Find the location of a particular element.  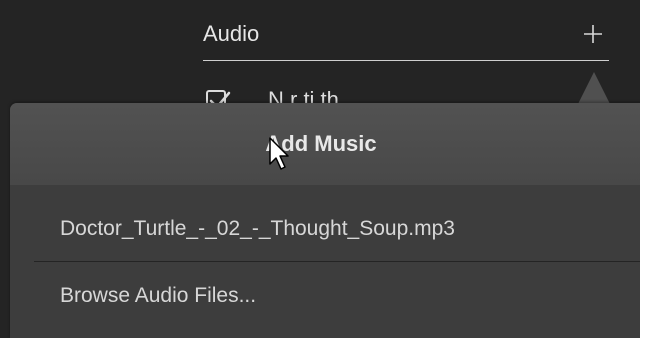

mouse-pointer-icon is located at coordinates (279, 154).